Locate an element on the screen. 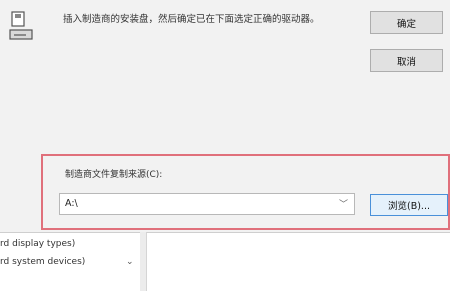 The width and height of the screenshot is (450, 291). instruction-text: 插入制造商的安装盘，然后确定已在下面选定正确的驱动器。 is located at coordinates (191, 19).